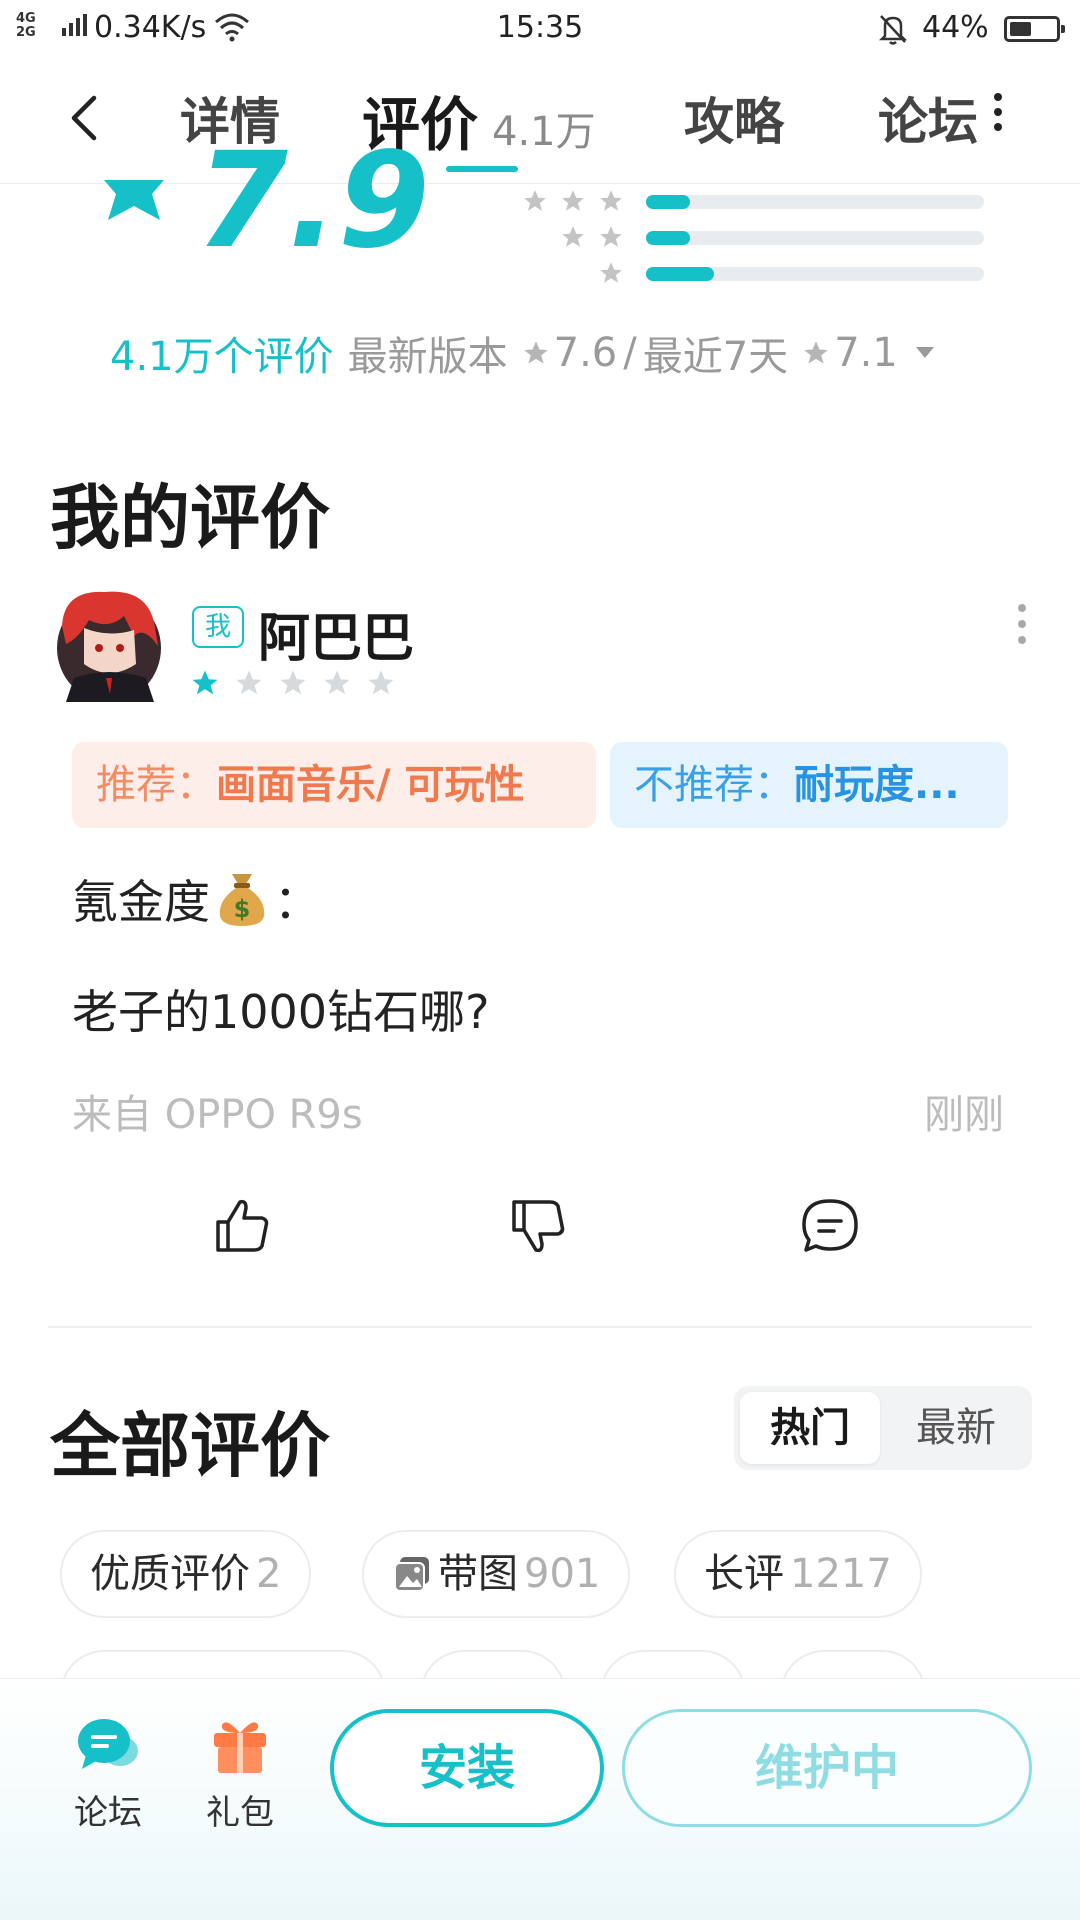 The height and width of the screenshot is (1920, 1080). I want to click on bell-muted-icon, so click(893, 30).